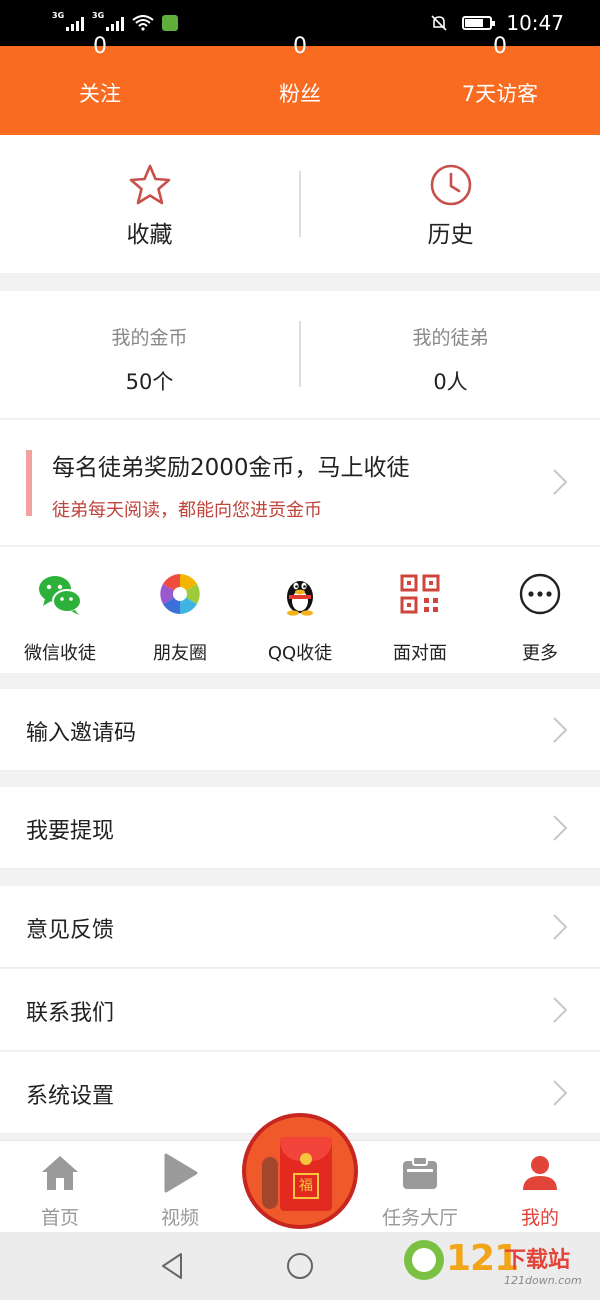 This screenshot has height=1300, width=600. What do you see at coordinates (495, 1267) in the screenshot?
I see `watermark-logo: 121 下载站 121down.com` at bounding box center [495, 1267].